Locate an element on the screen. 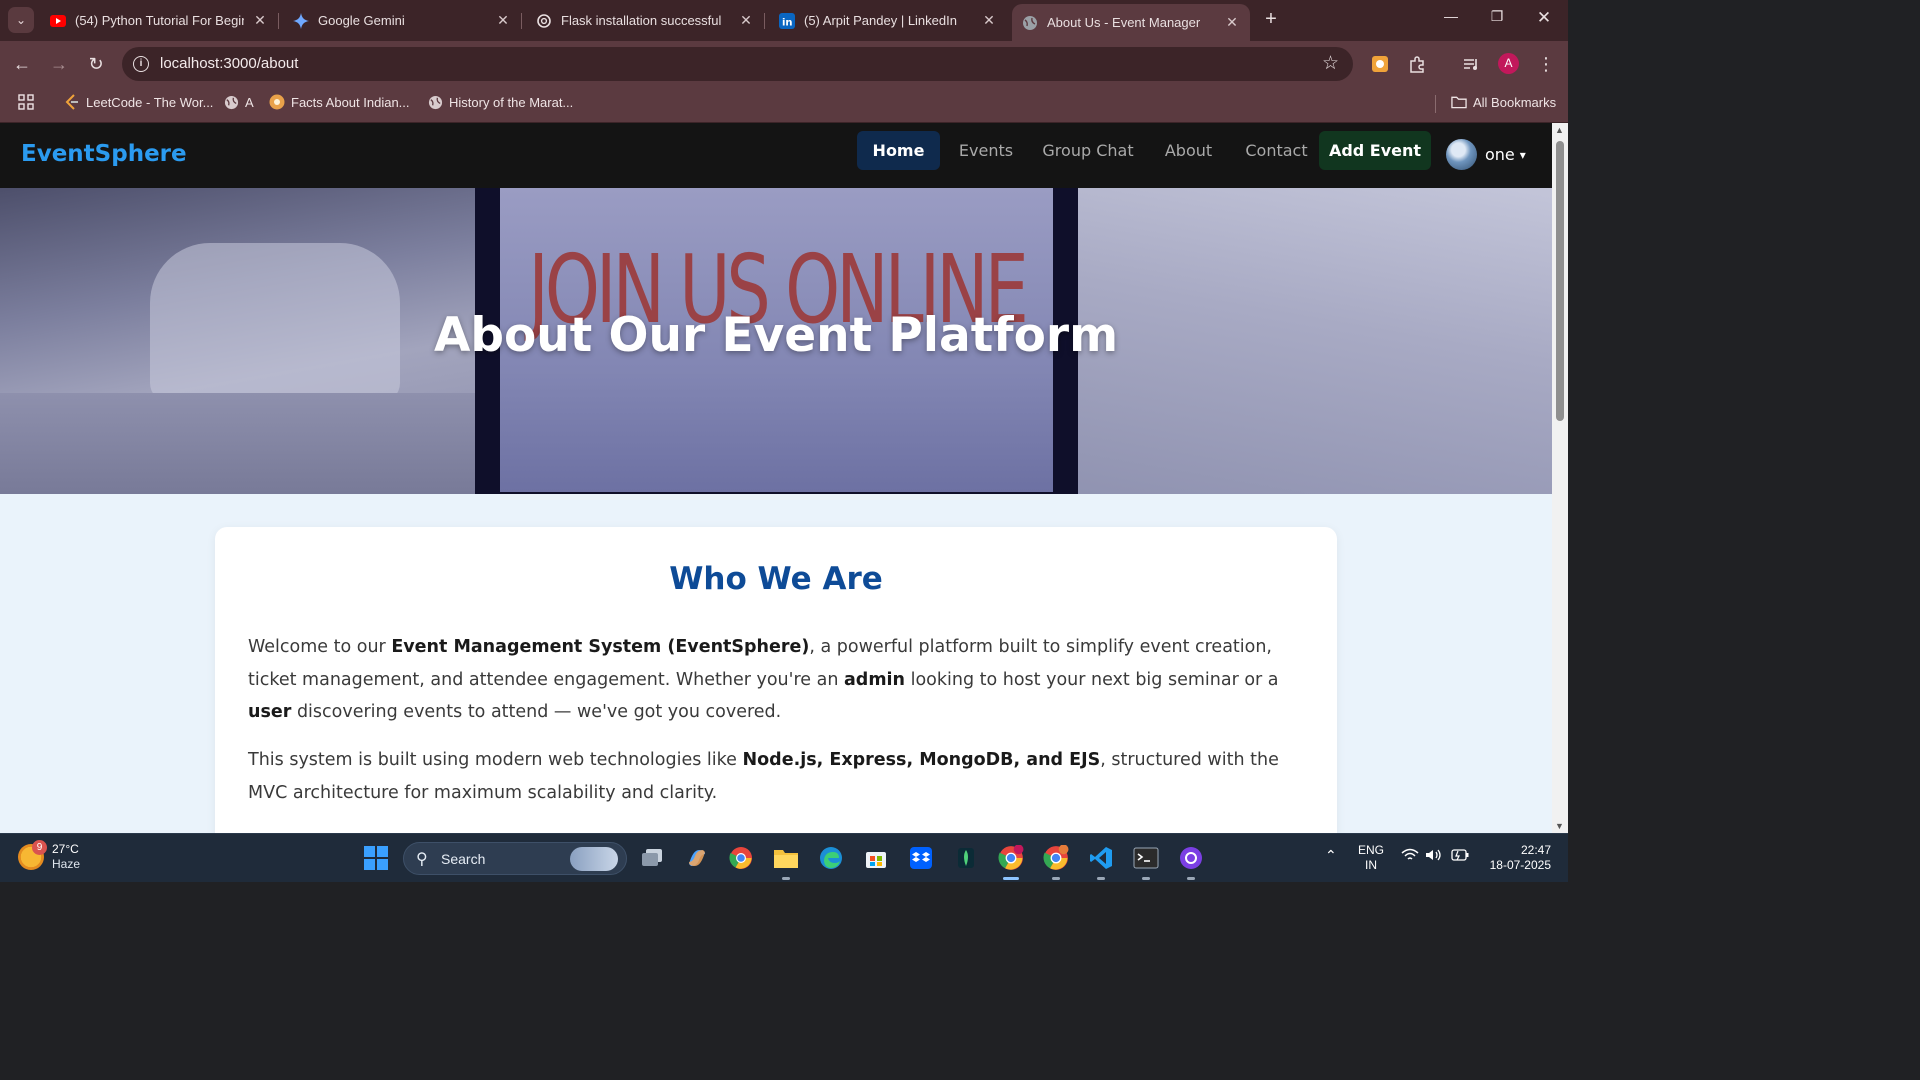  tab-about-event-manager: About Us - Event Manager ✕ is located at coordinates (1131, 22).